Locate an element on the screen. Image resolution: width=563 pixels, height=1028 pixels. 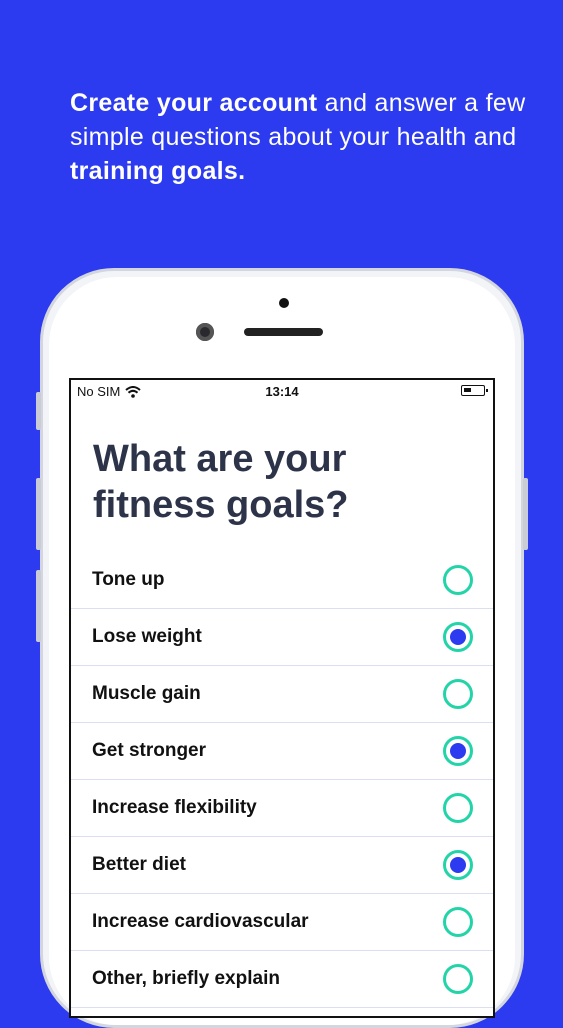
goal-option-label: Increase cardiovascular is located at coordinates (200, 921).